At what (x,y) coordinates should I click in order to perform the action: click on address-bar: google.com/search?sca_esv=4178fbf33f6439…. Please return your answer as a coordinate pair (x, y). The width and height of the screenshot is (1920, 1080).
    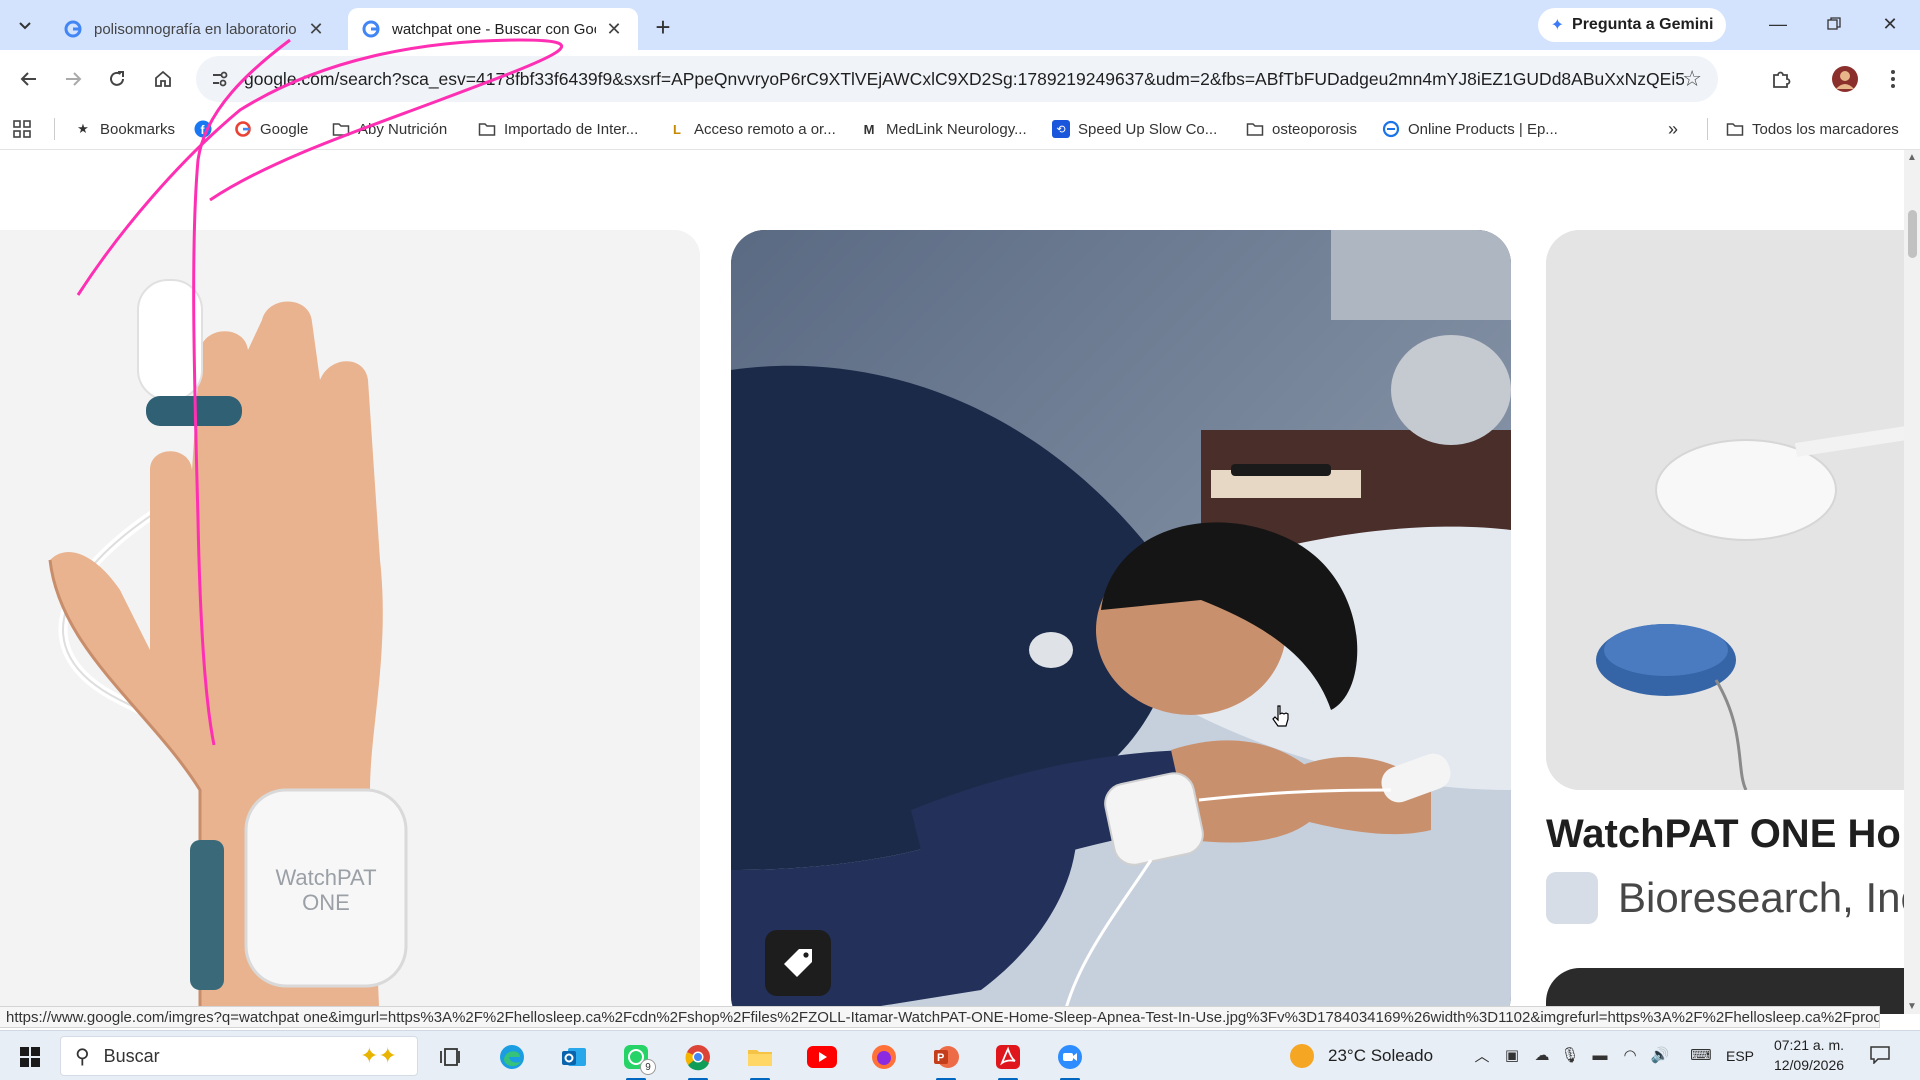
    Looking at the image, I should click on (957, 79).